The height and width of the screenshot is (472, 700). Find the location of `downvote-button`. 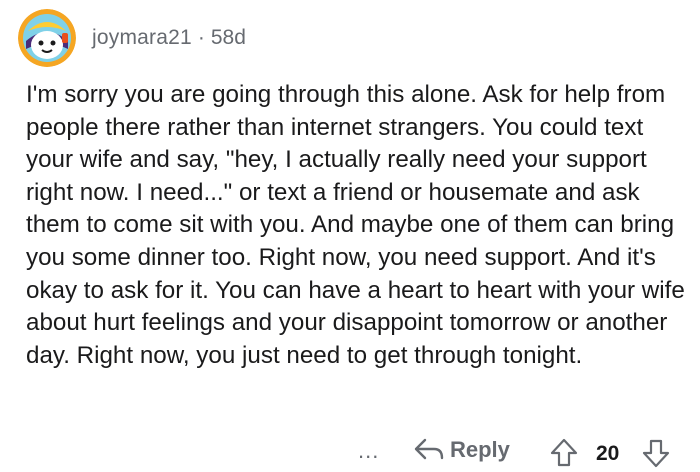

downvote-button is located at coordinates (656, 453).